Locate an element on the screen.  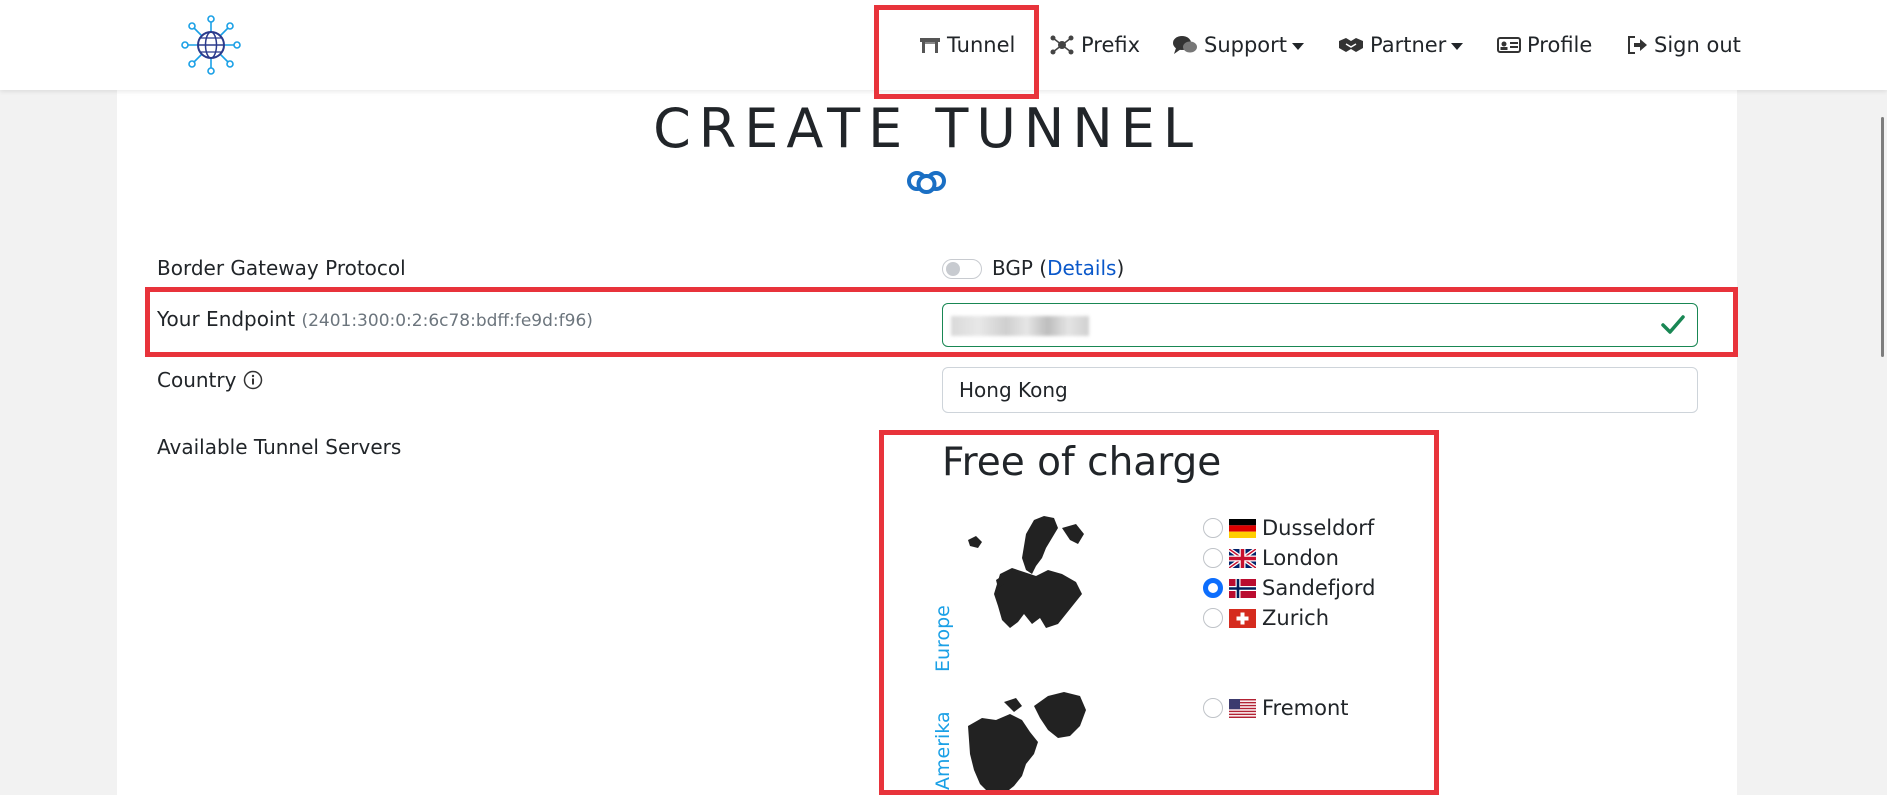
server-option-fremont: Fremont is located at coordinates (1276, 708).